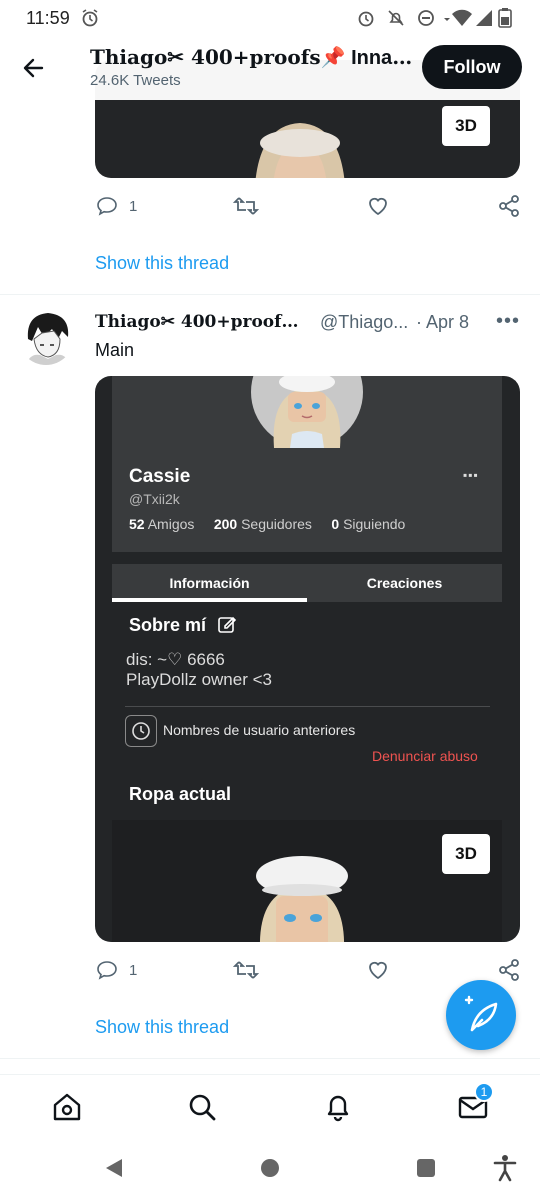 The height and width of the screenshot is (1200, 540). Describe the element at coordinates (114, 1168) in the screenshot. I see `system-back-icon` at that location.